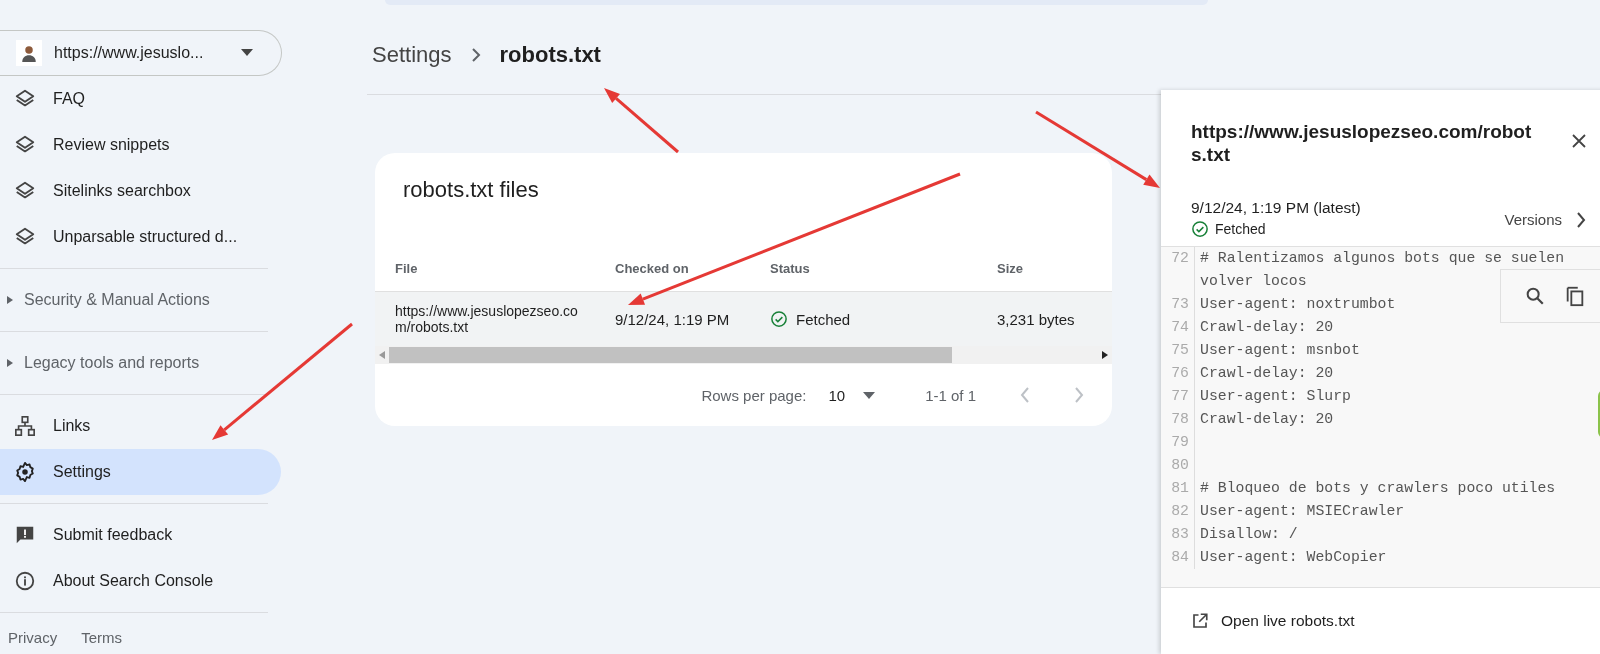 This screenshot has height=654, width=1600. Describe the element at coordinates (144, 363) in the screenshot. I see `nav-section: Legacy tools and reports` at that location.